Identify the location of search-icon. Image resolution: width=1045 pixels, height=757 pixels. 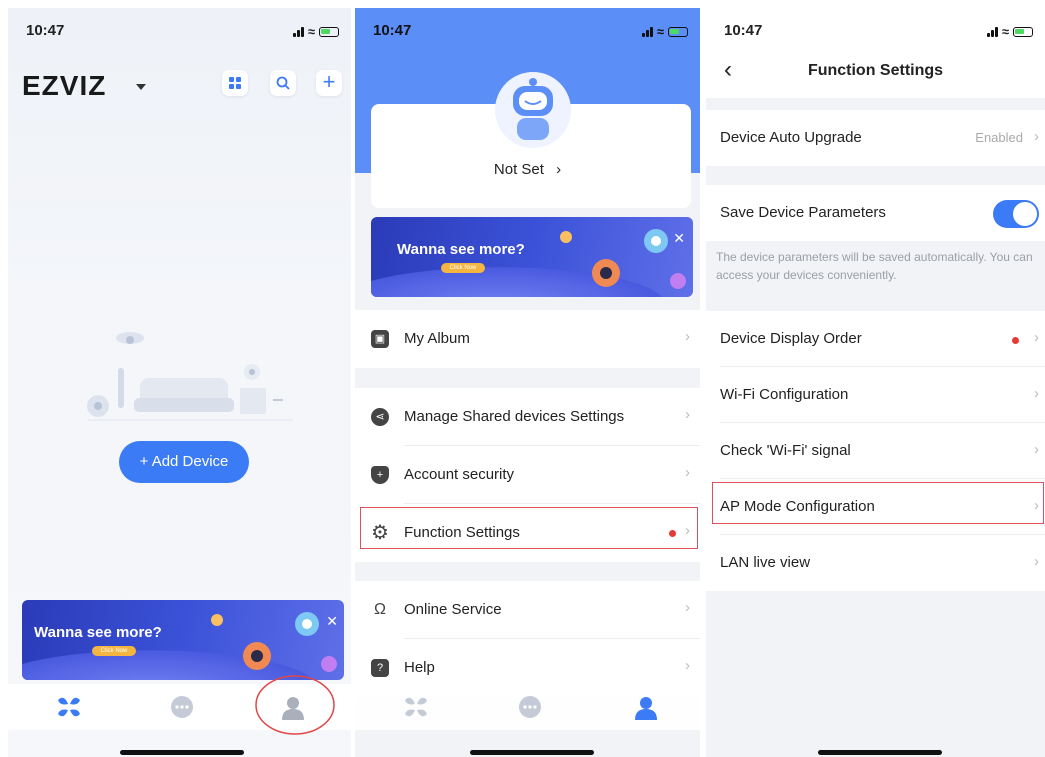
(283, 83).